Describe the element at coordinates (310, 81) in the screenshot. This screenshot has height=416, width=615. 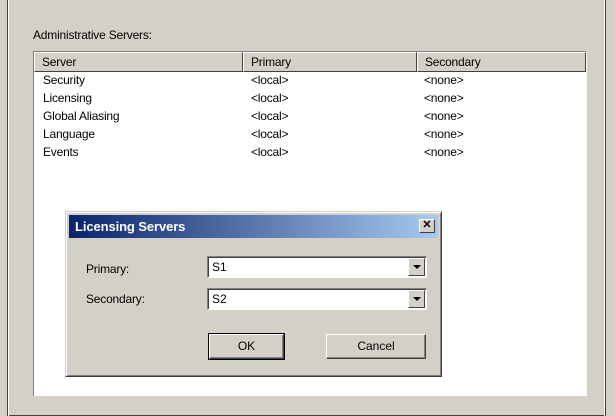
I see `table-row: Security <local> <none>` at that location.